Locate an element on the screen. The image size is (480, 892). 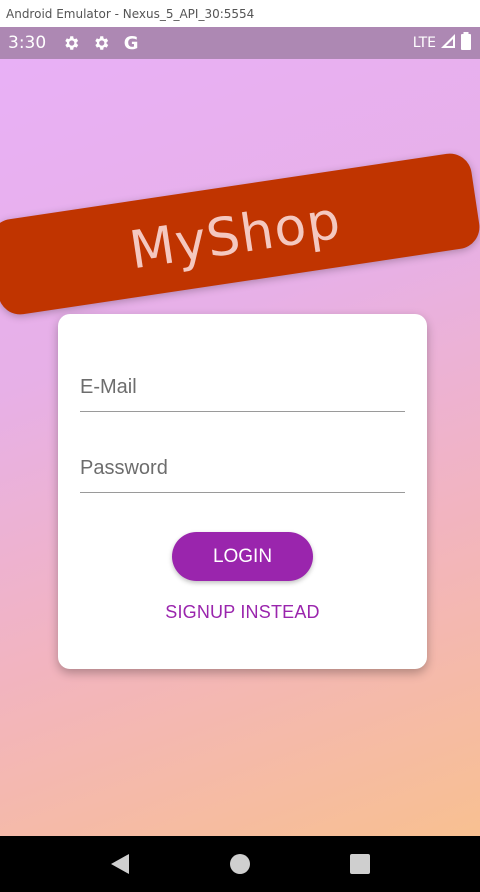
status-right: LTE is located at coordinates (442, 43).